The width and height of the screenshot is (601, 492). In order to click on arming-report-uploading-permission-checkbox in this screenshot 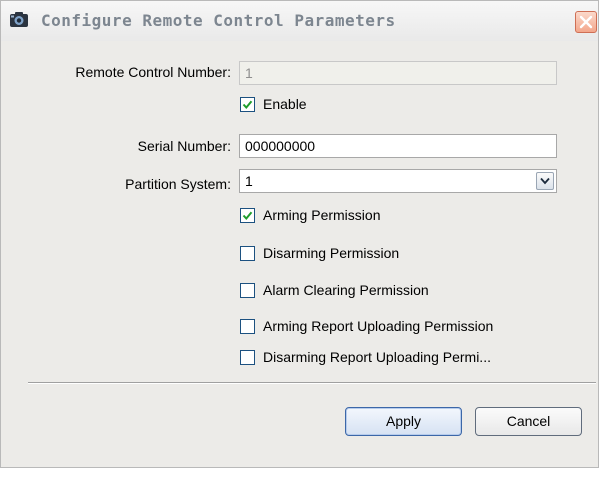, I will do `click(247, 326)`.